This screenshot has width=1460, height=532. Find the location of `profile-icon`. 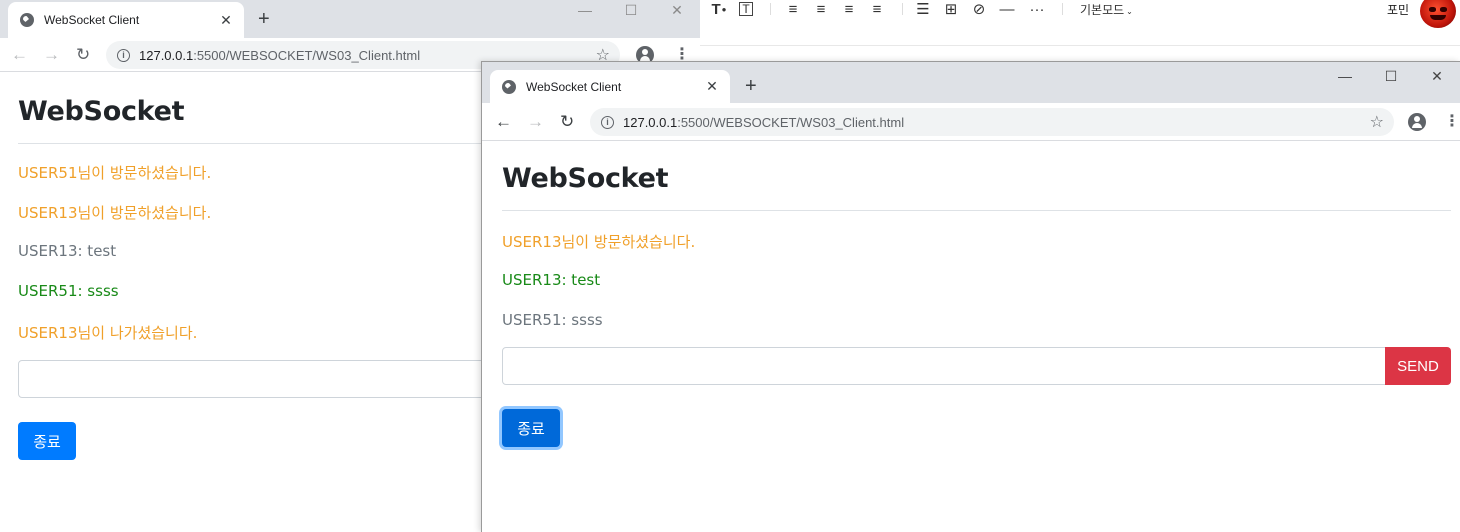

profile-icon is located at coordinates (1417, 122).